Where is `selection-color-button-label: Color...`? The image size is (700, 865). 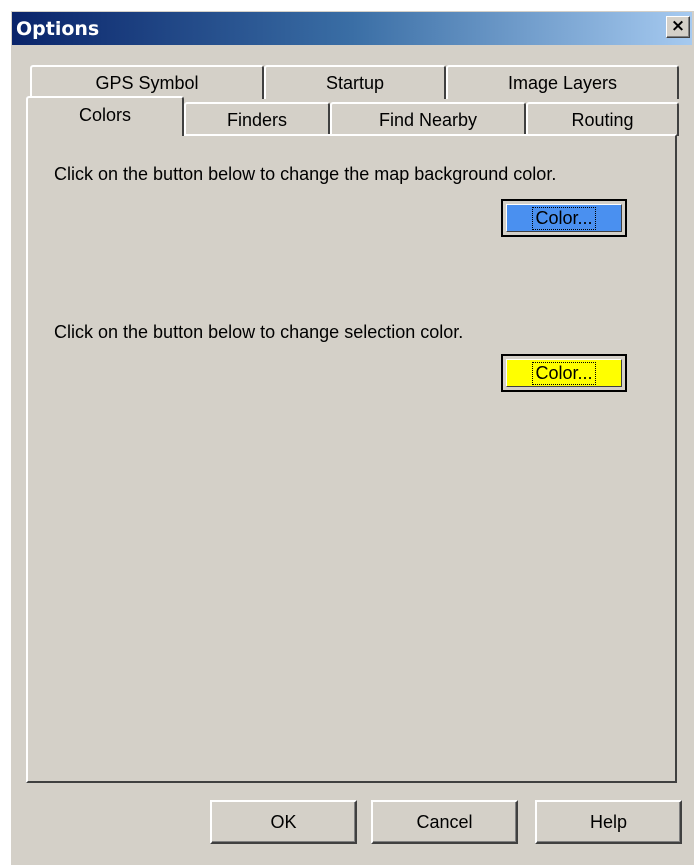 selection-color-button-label: Color... is located at coordinates (564, 373).